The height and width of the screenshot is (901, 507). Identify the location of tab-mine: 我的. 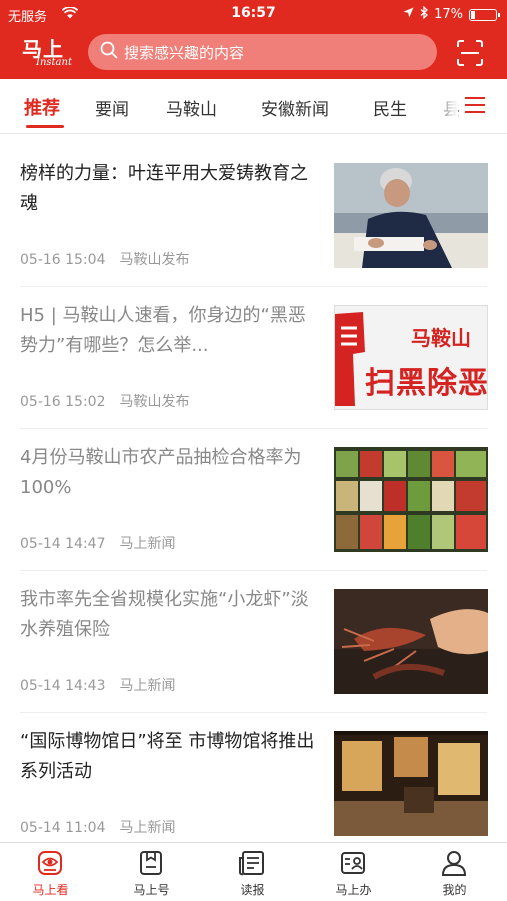
(454, 872).